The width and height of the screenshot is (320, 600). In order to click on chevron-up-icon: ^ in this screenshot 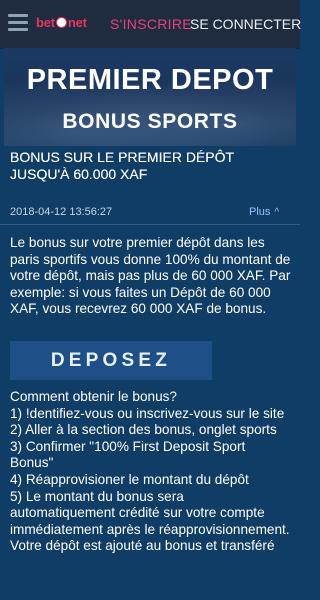, I will do `click(277, 212)`.